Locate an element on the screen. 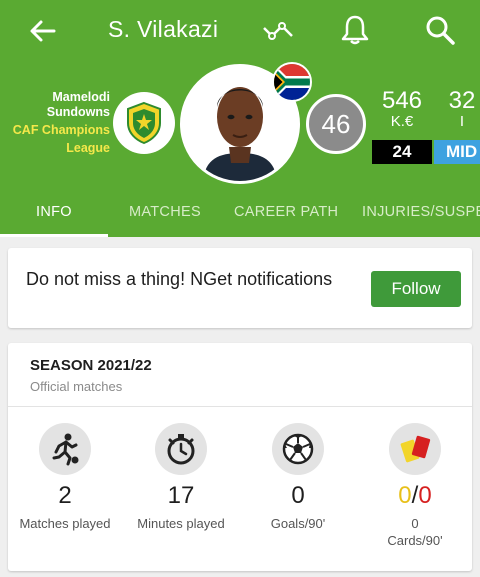  club-logo is located at coordinates (144, 123).